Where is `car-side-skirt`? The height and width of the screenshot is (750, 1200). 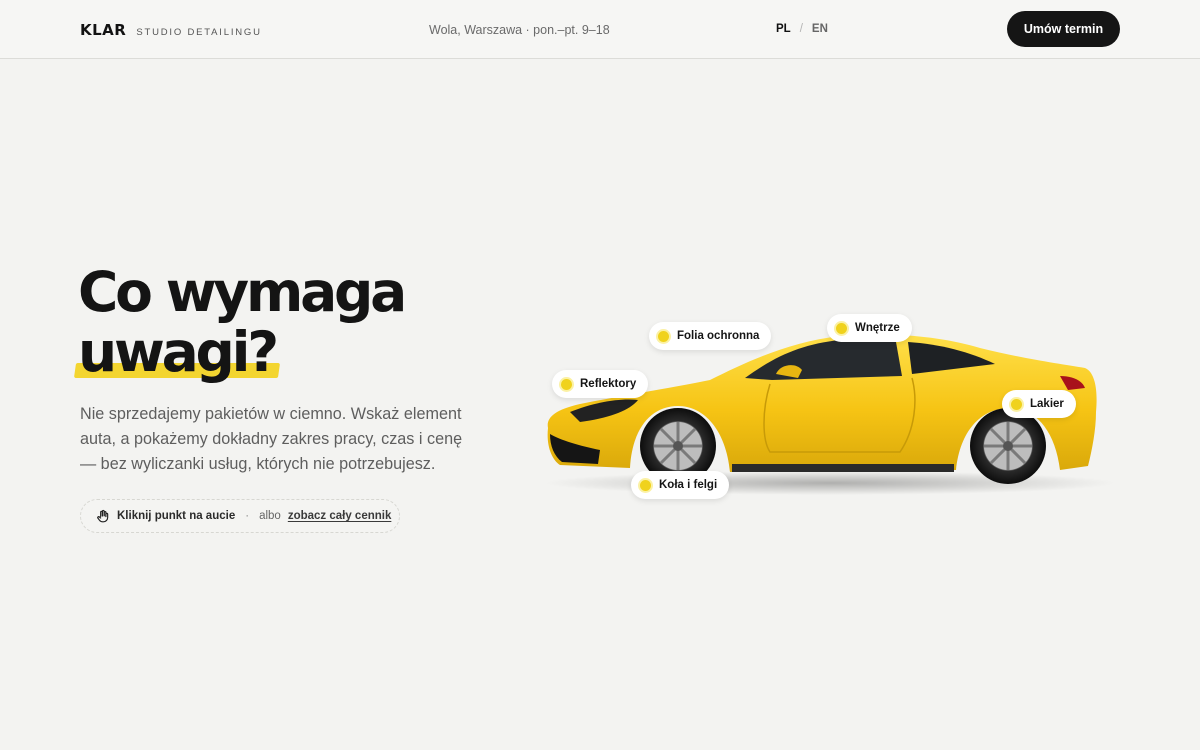
car-side-skirt is located at coordinates (843, 468).